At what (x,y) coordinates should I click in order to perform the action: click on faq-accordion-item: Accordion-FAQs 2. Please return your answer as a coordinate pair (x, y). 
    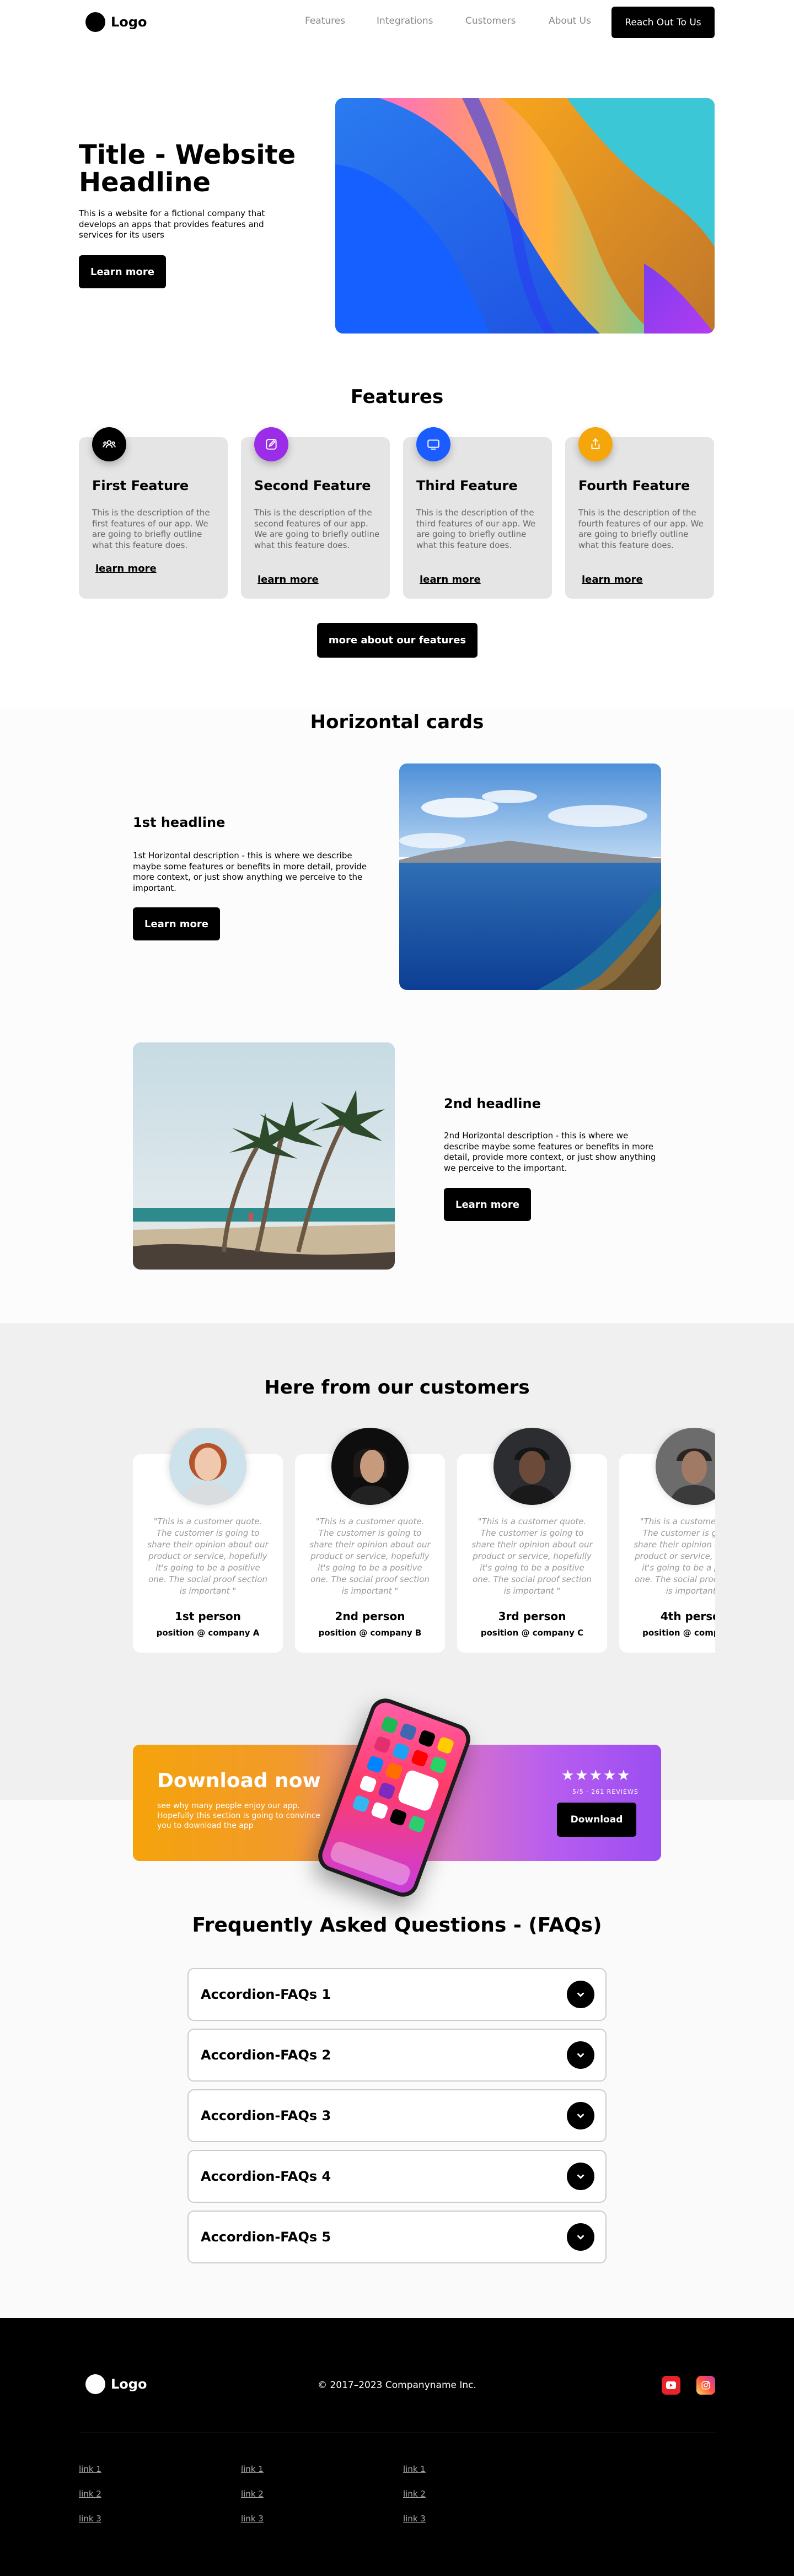
    Looking at the image, I should click on (397, 2055).